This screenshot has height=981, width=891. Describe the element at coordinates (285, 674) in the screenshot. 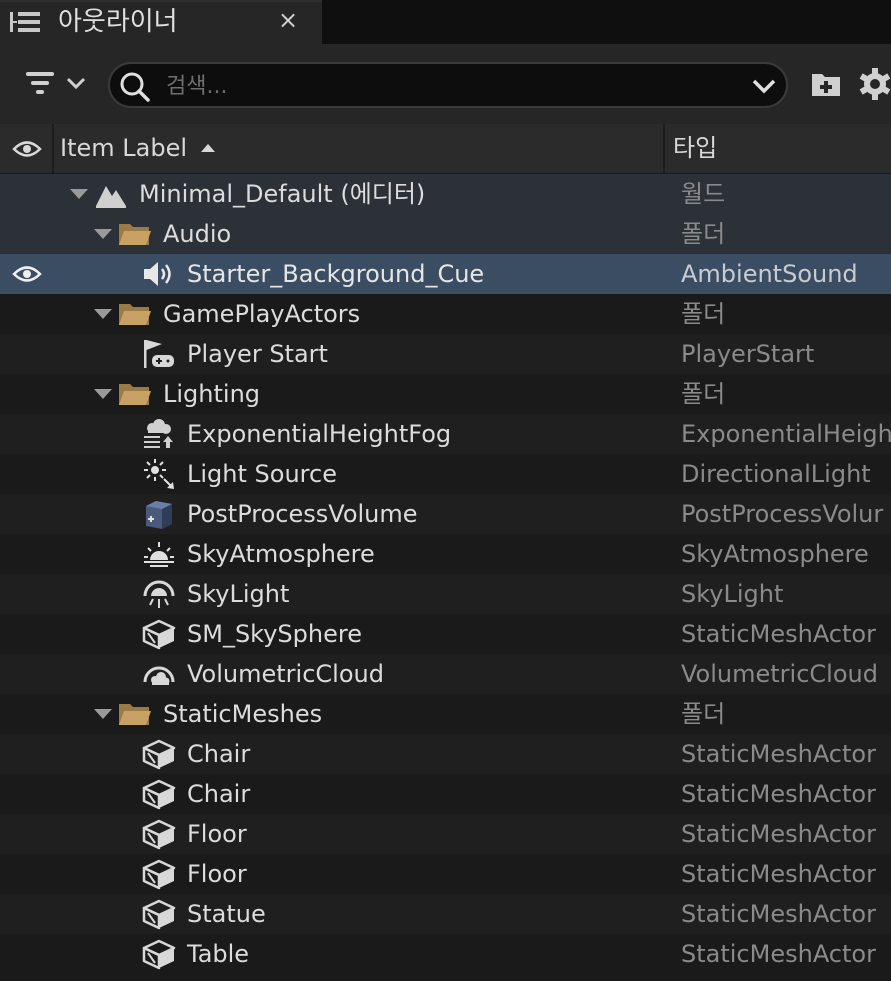

I see `tree-row-label: VolumetricCloud` at that location.